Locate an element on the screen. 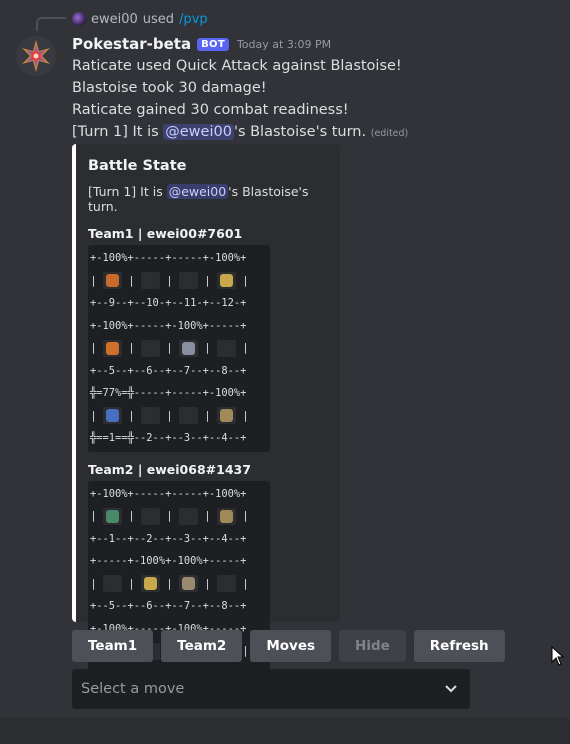  bot-avatar is located at coordinates (36, 56).